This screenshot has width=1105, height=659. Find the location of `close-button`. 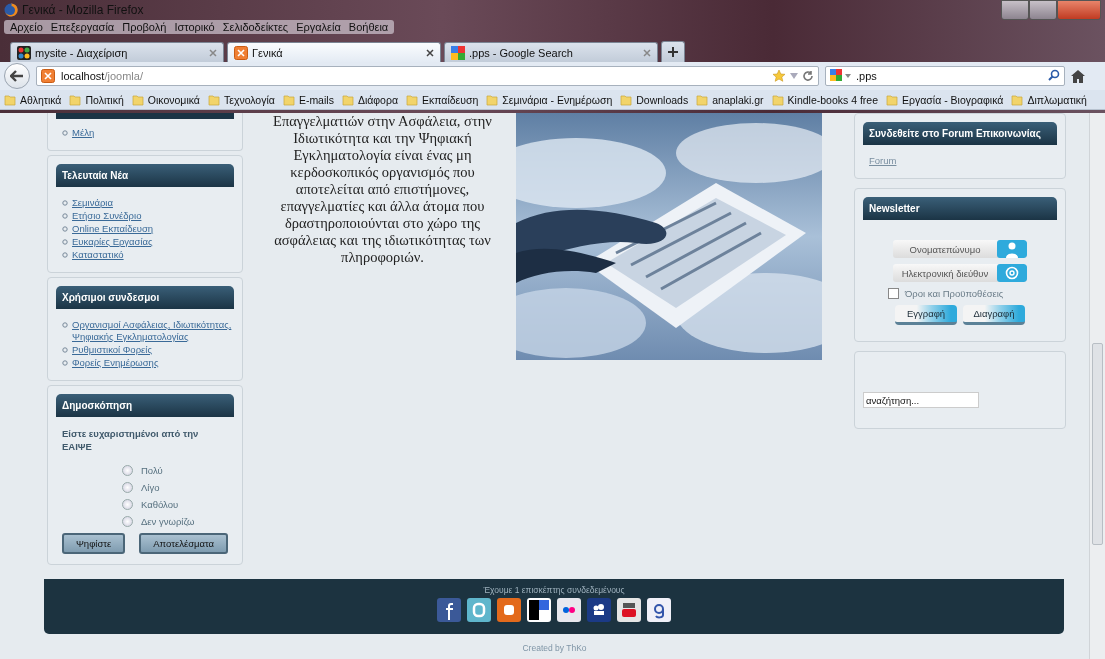

close-button is located at coordinates (1079, 10).